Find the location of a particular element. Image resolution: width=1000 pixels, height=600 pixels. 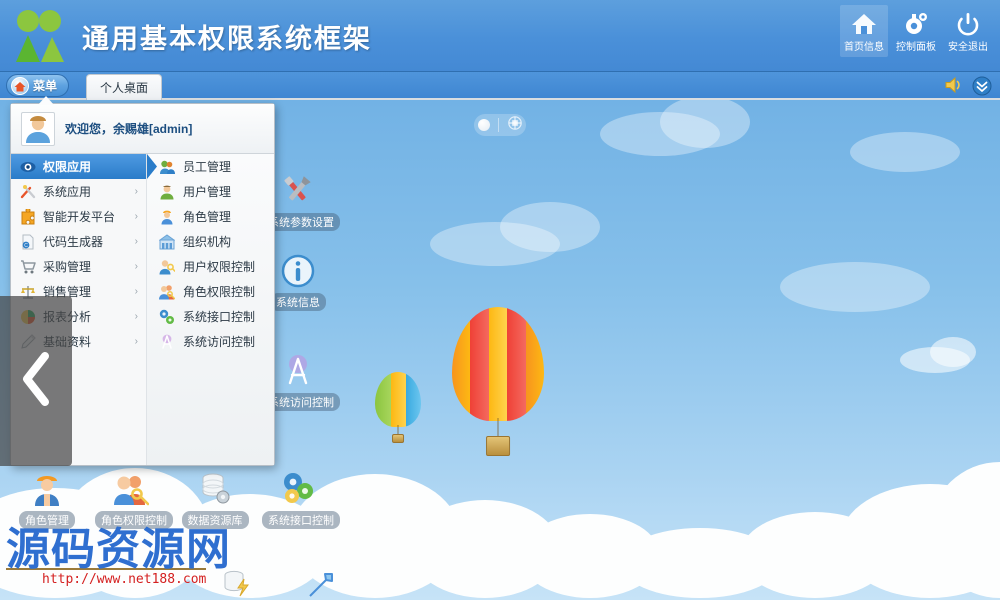

menu-item-label: 系统接口控制 is located at coordinates (219, 317).